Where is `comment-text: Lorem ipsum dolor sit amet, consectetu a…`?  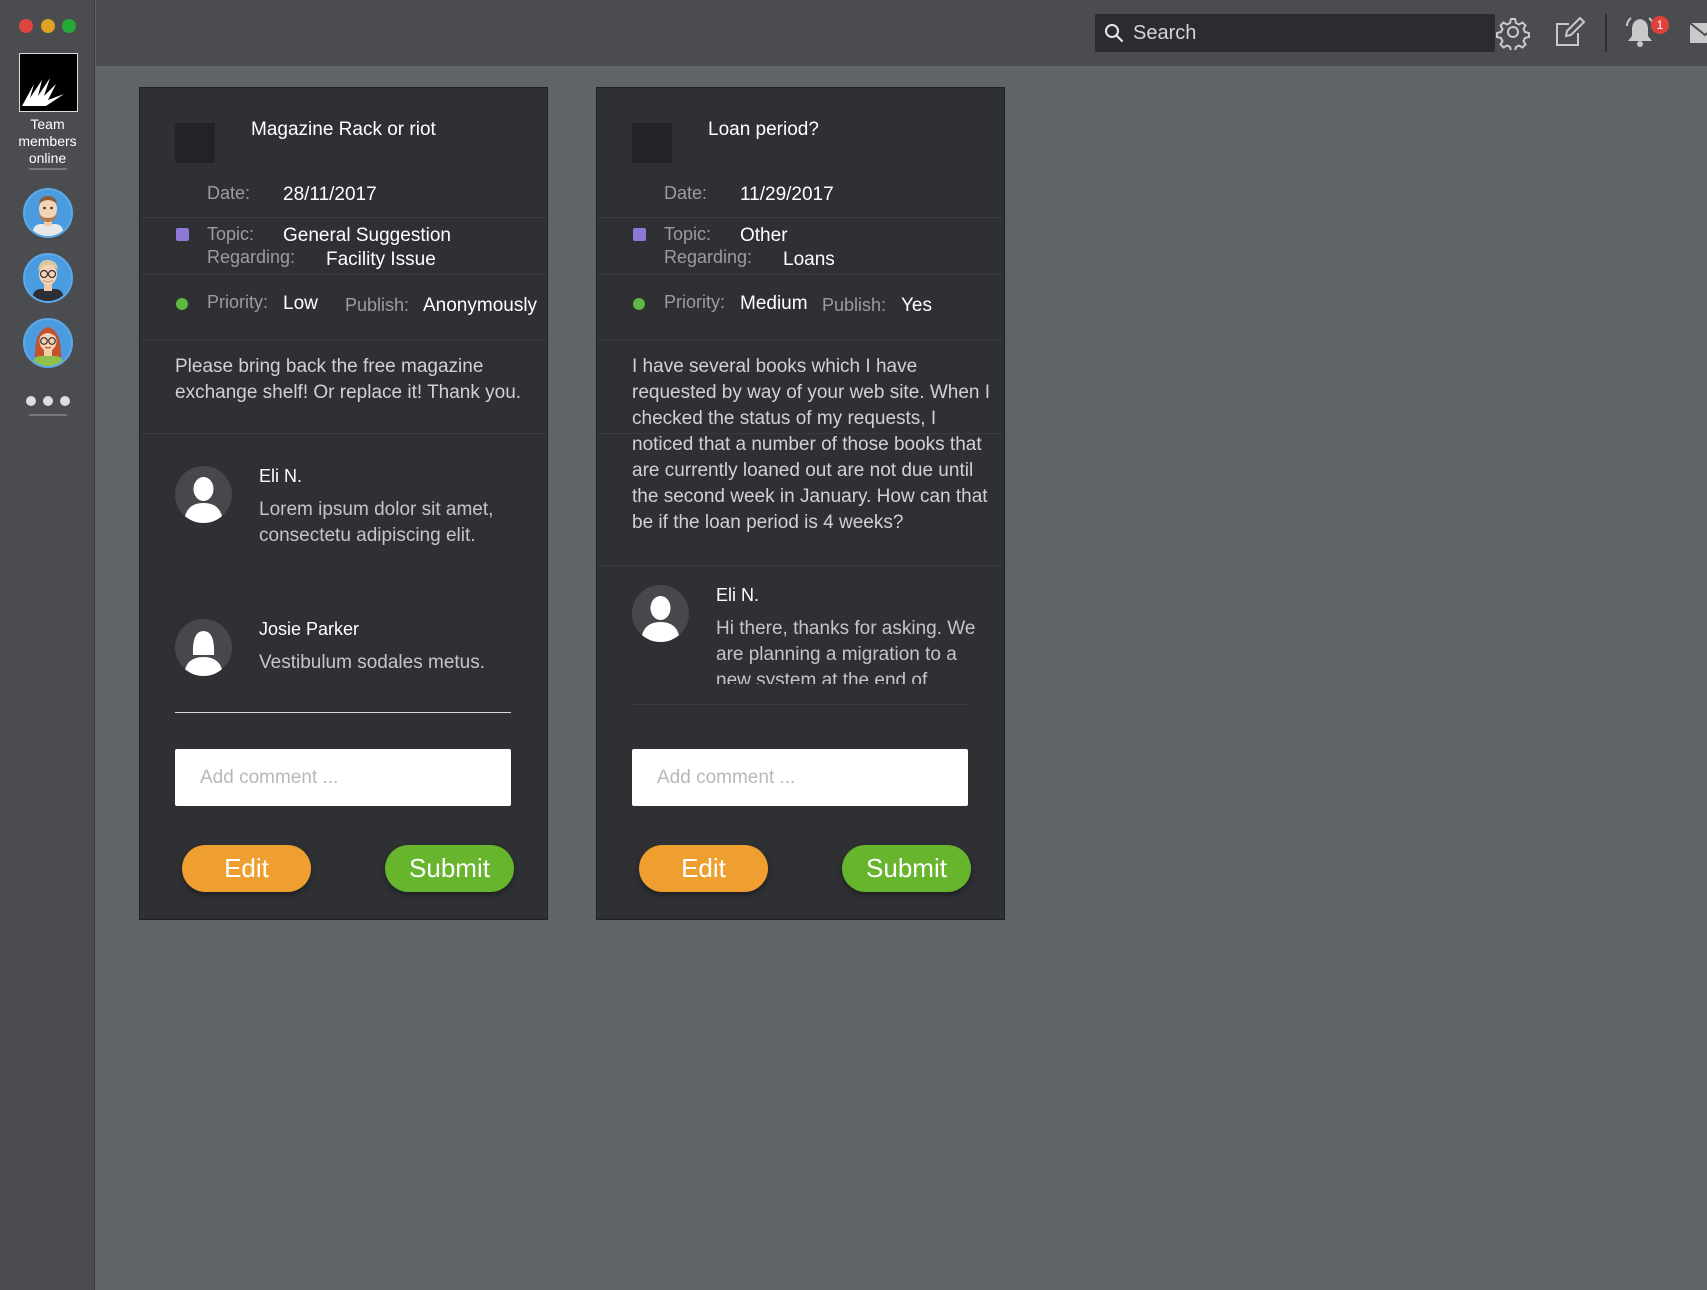 comment-text: Lorem ipsum dolor sit amet, consectetu a… is located at coordinates (376, 522).